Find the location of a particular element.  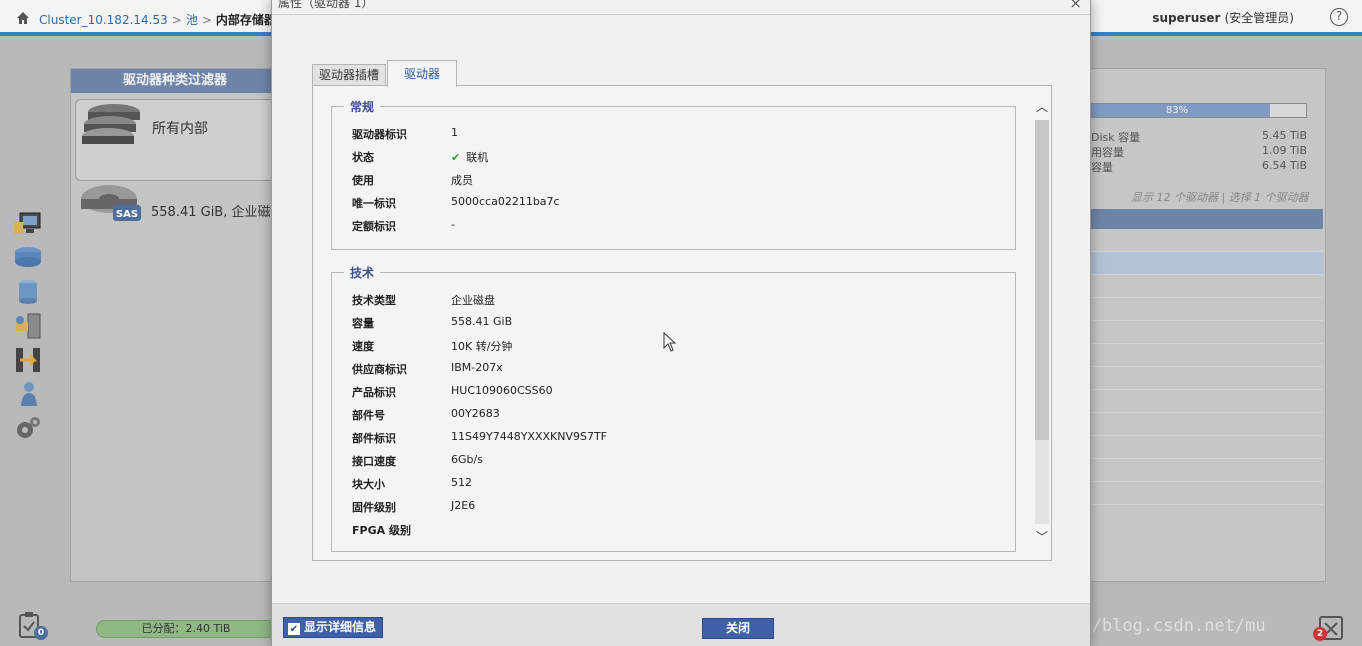

stat-label: 容量 is located at coordinates (1102, 167).